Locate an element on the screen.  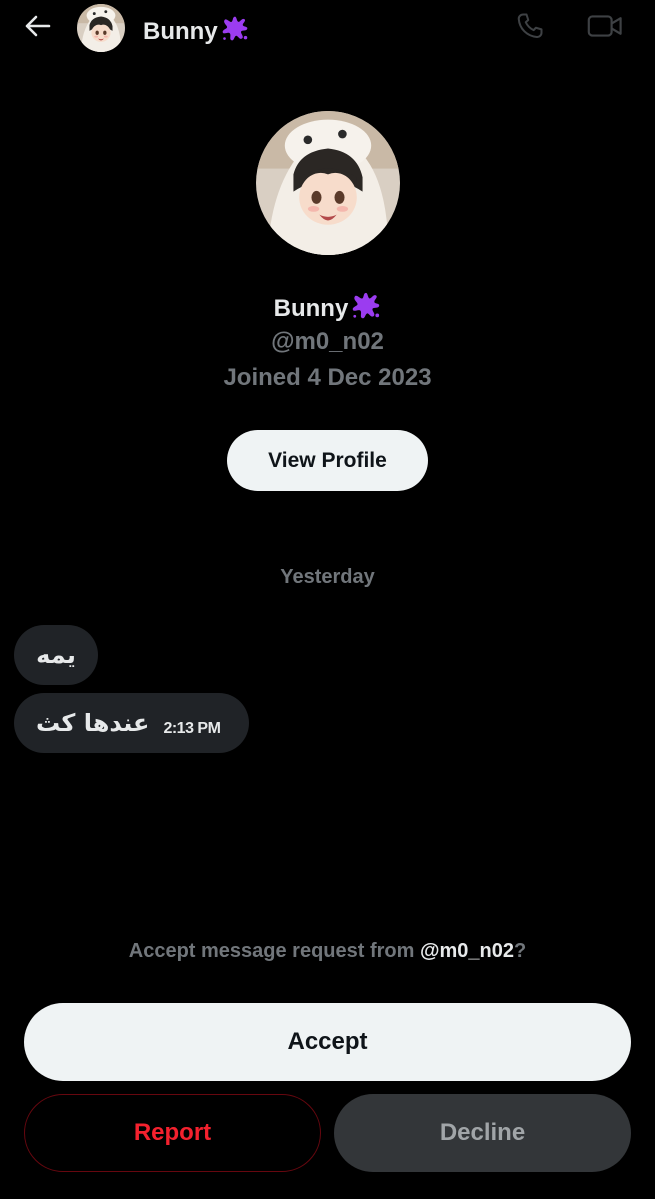
header-title: Bunny is located at coordinates (196, 31).